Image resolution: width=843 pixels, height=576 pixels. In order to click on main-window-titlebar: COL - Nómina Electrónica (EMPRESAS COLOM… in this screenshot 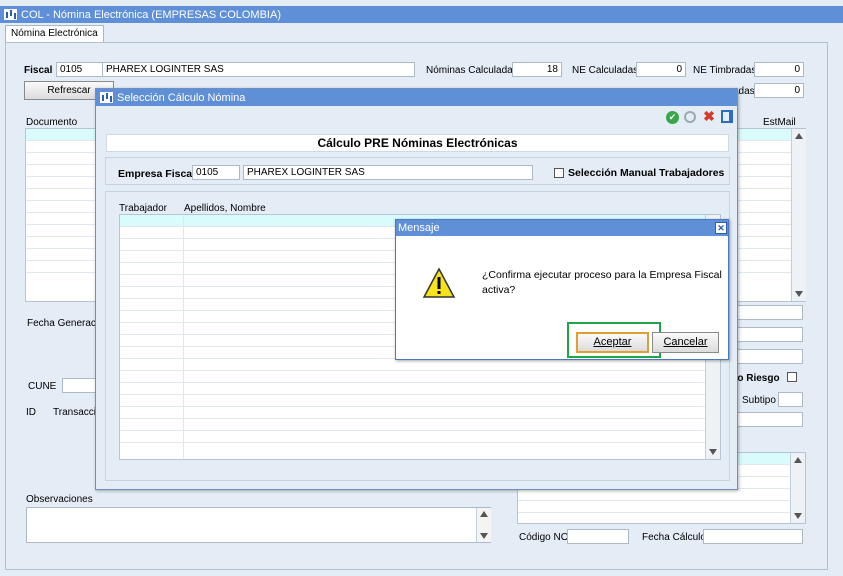, I will do `click(421, 14)`.